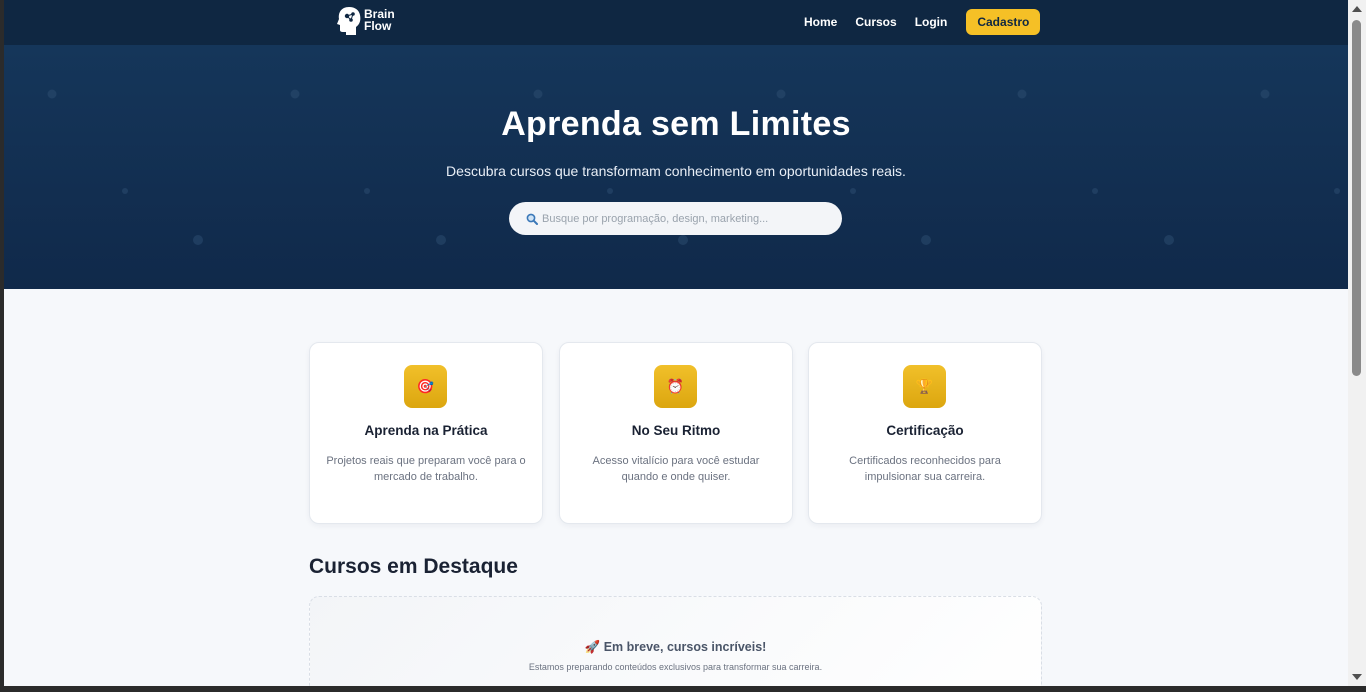 The width and height of the screenshot is (1366, 692). I want to click on brand-name: Brain Flow, so click(379, 20).